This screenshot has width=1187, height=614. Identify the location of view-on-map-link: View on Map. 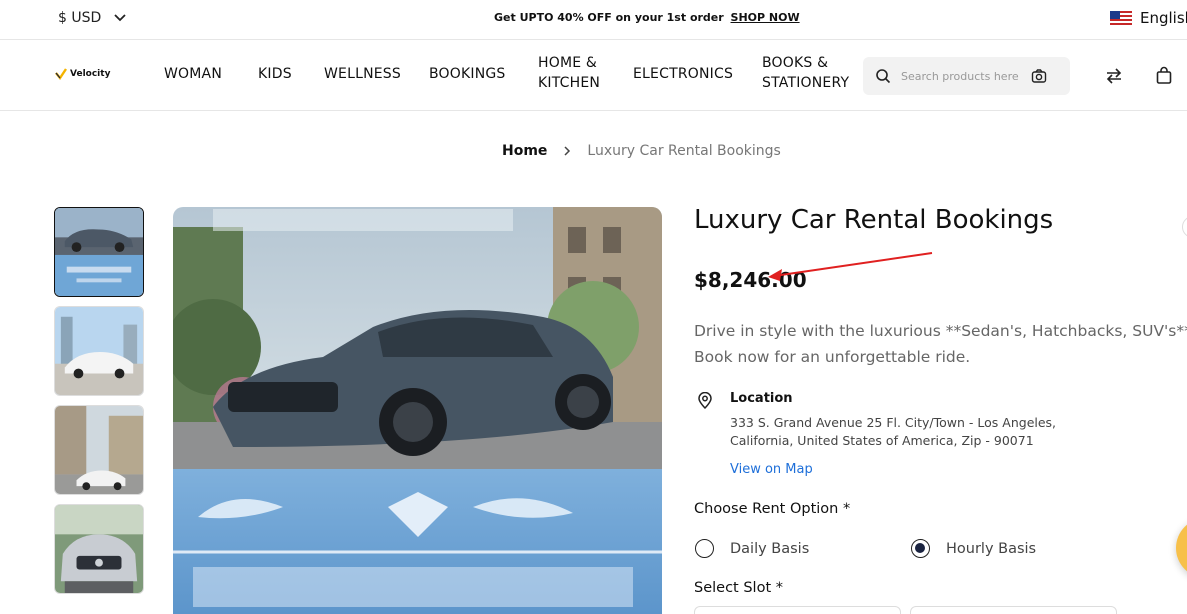
(771, 469).